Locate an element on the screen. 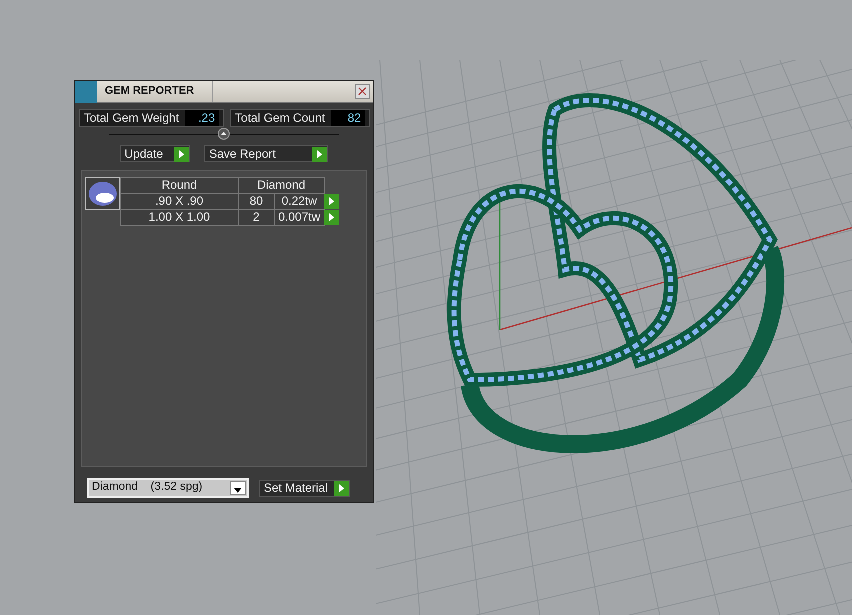 The height and width of the screenshot is (615, 852). action-button: Update is located at coordinates (155, 153).